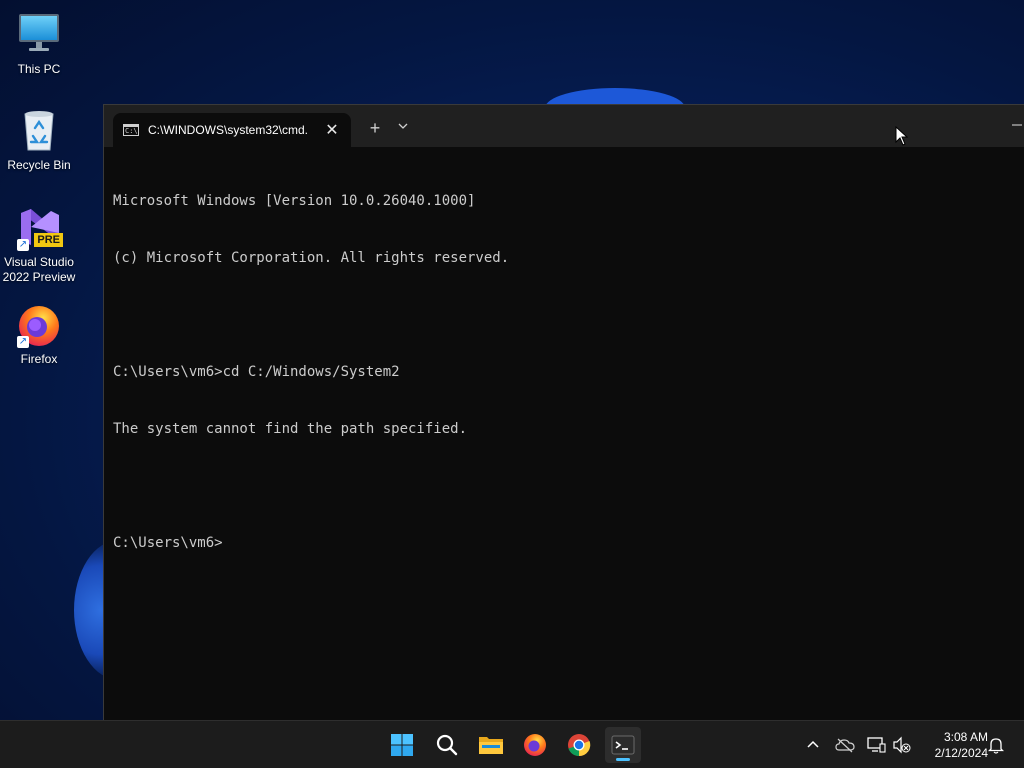 This screenshot has height=768, width=1024. I want to click on firefox-taskbar-button, so click(535, 745).